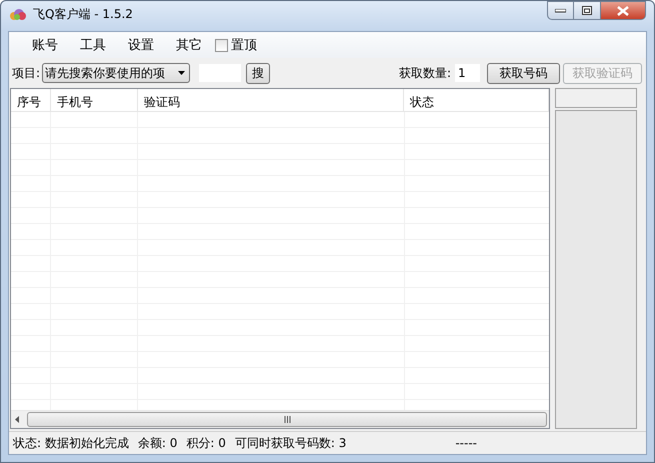  I want to click on menu-item: 账号, so click(45, 45).